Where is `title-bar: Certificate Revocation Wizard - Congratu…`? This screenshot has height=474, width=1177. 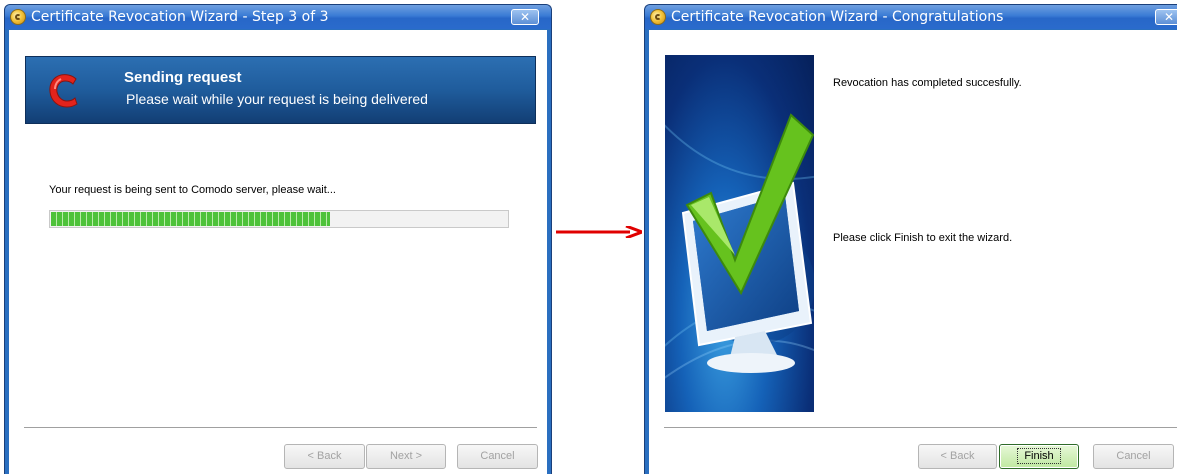
title-bar: Certificate Revocation Wizard - Congratu… is located at coordinates (911, 17).